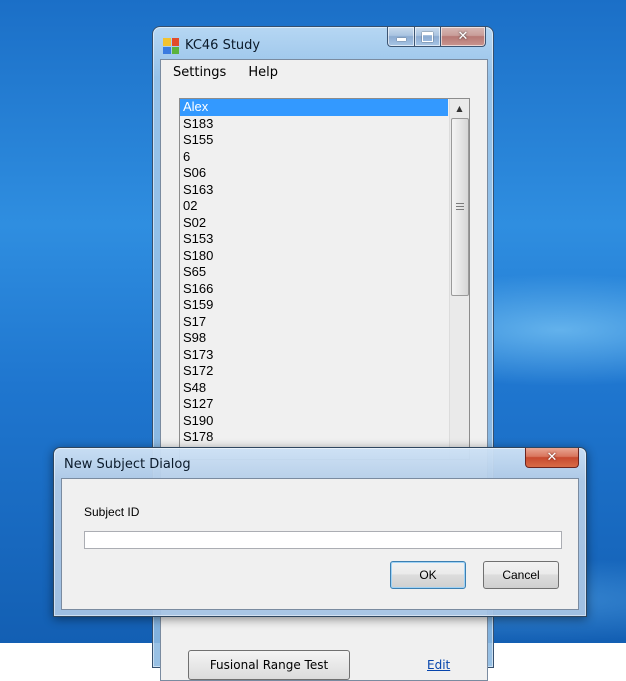  What do you see at coordinates (314, 437) in the screenshot?
I see `list-item: S178` at bounding box center [314, 437].